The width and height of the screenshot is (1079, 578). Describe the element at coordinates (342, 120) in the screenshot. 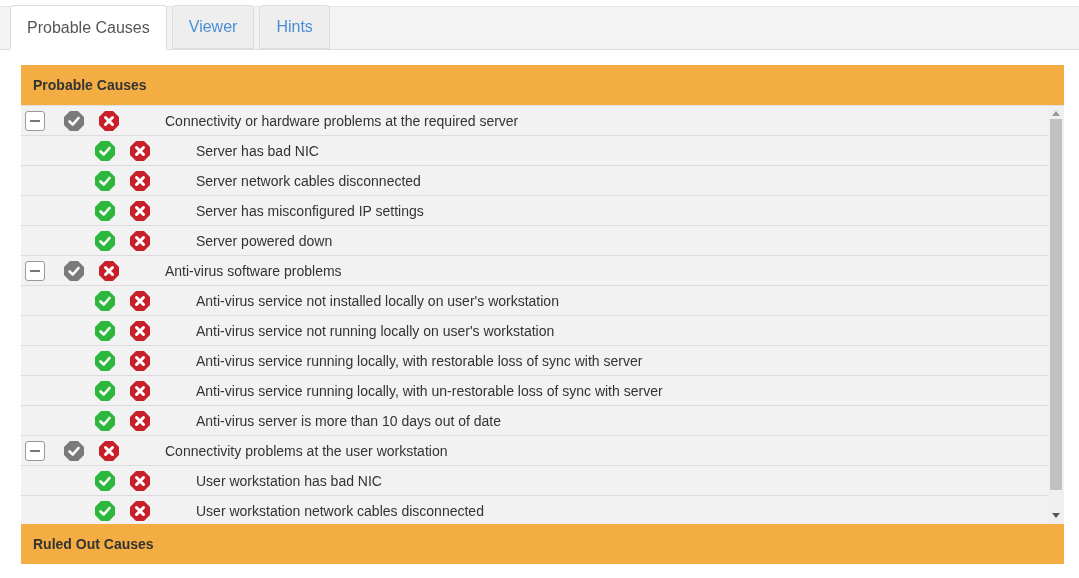

I see `cause-group-label: Connectivity or hardware problems at the required server` at that location.